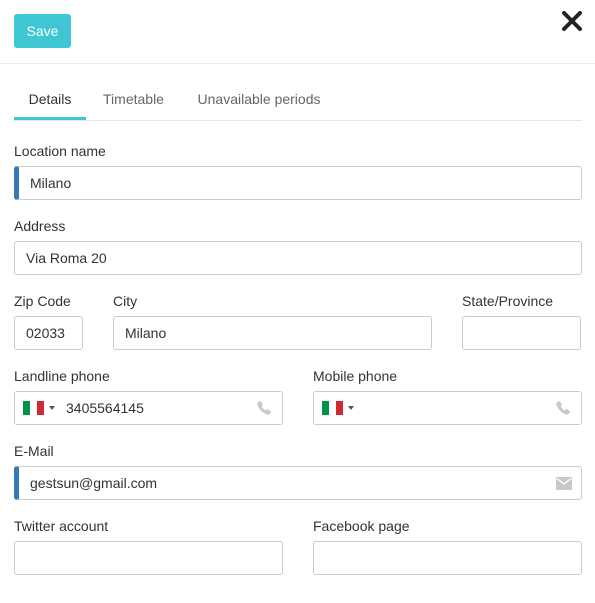 The height and width of the screenshot is (603, 595). What do you see at coordinates (447, 408) in the screenshot?
I see `mobile-phone-input` at bounding box center [447, 408].